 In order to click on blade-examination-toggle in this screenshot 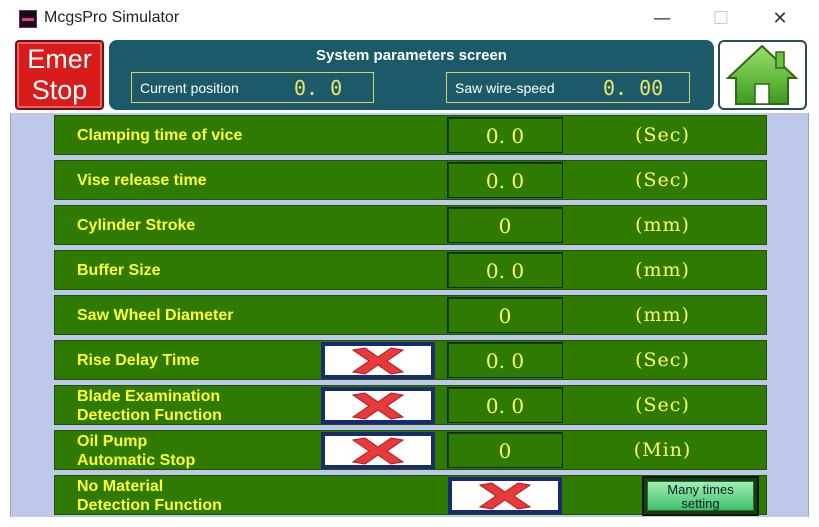, I will do `click(378, 405)`.